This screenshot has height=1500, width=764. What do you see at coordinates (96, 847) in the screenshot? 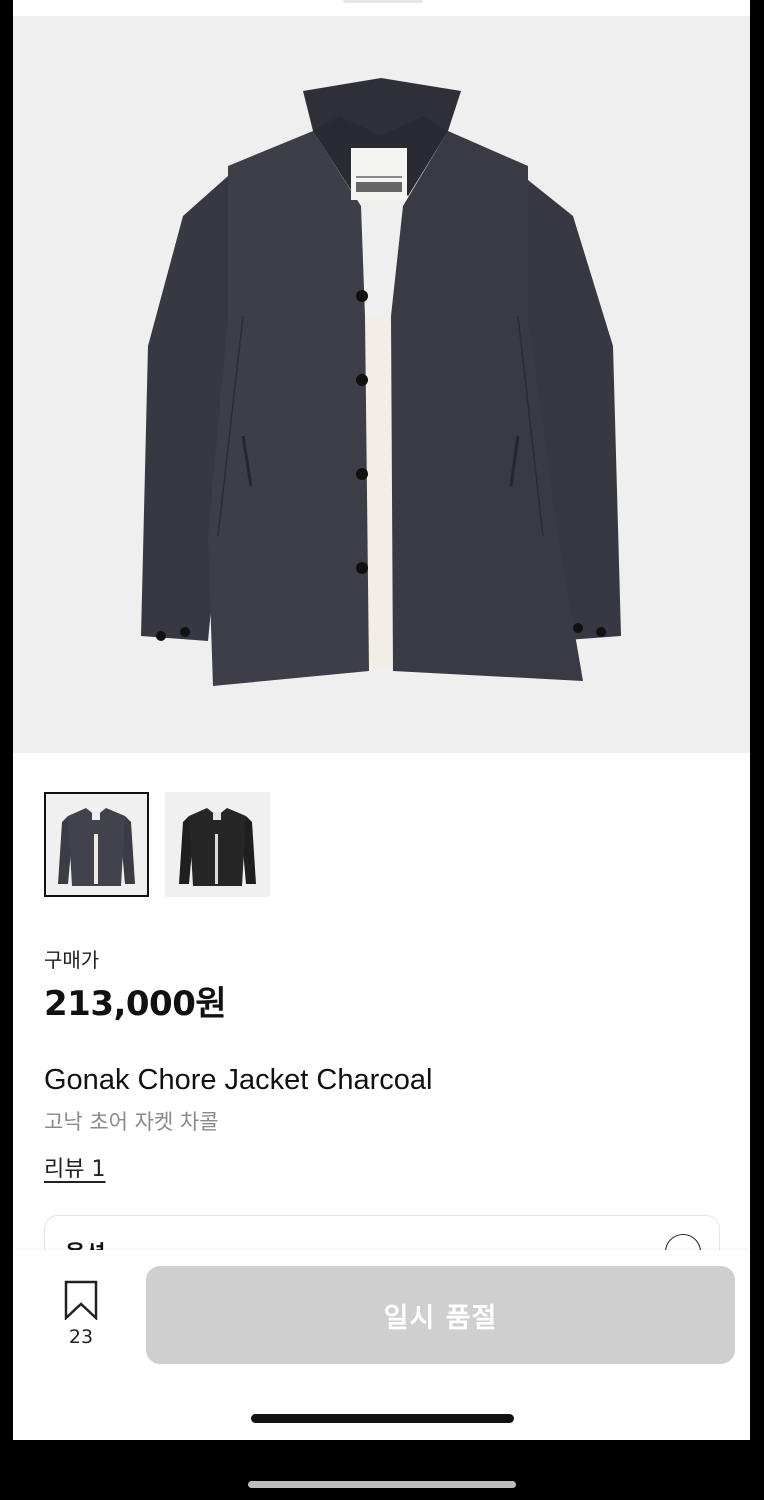
I see `jacket-thumb-charcoal` at bounding box center [96, 847].